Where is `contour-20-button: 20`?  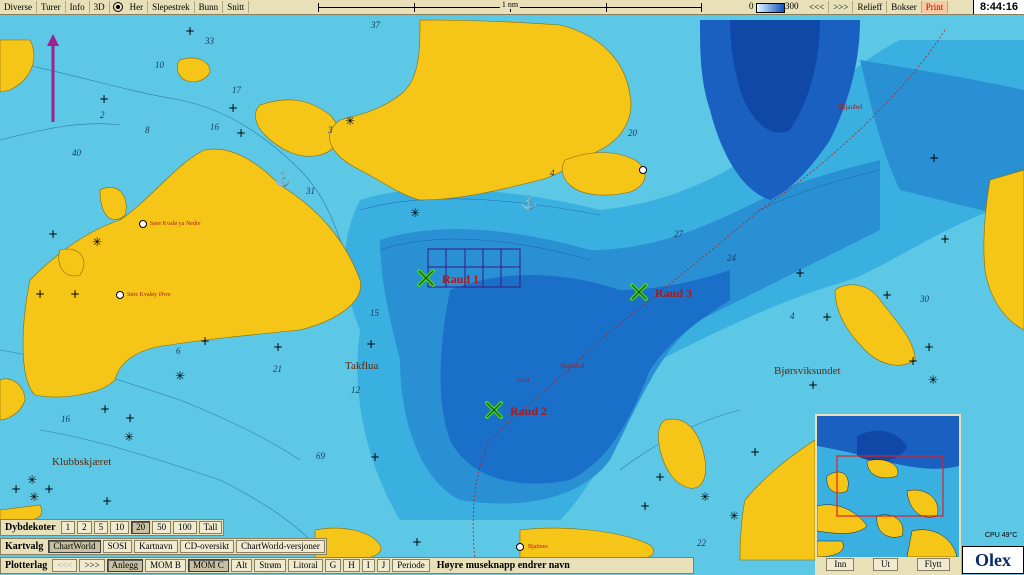 contour-20-button: 20 is located at coordinates (141, 527).